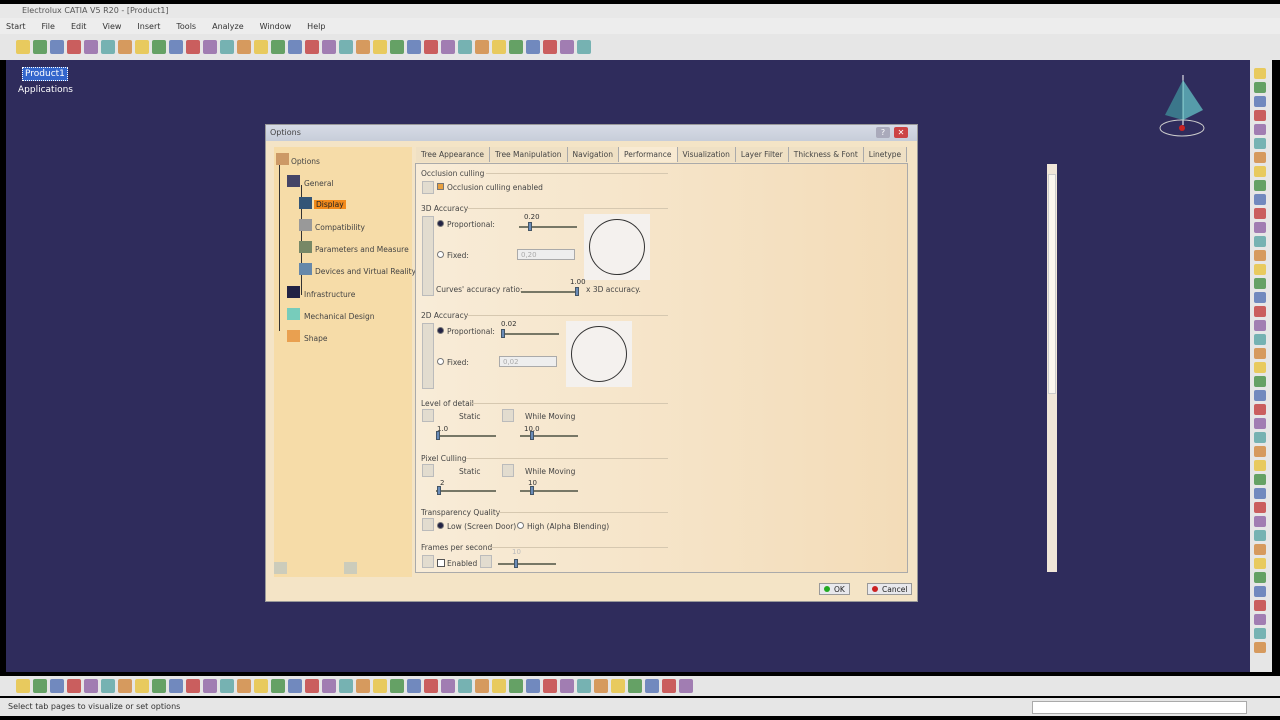 This screenshot has height=720, width=1280. I want to click on menu-tools: Tools, so click(186, 26).